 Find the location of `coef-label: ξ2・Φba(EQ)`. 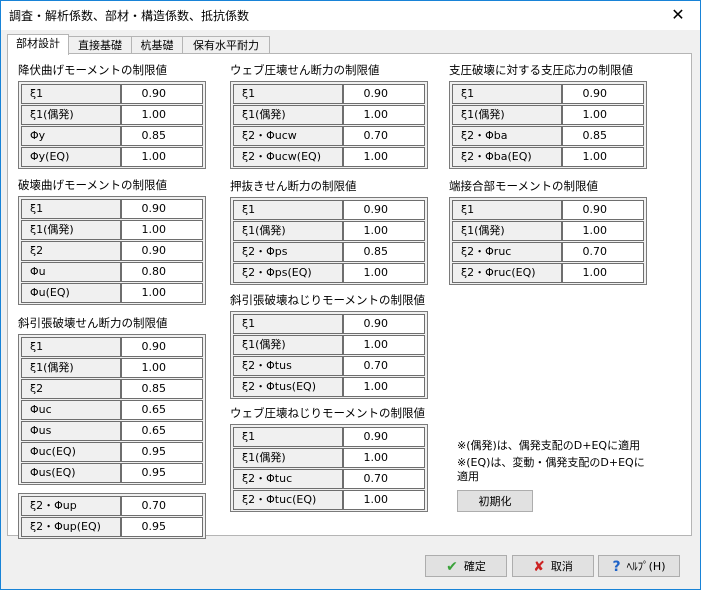

coef-label: ξ2・Φba(EQ) is located at coordinates (507, 157).